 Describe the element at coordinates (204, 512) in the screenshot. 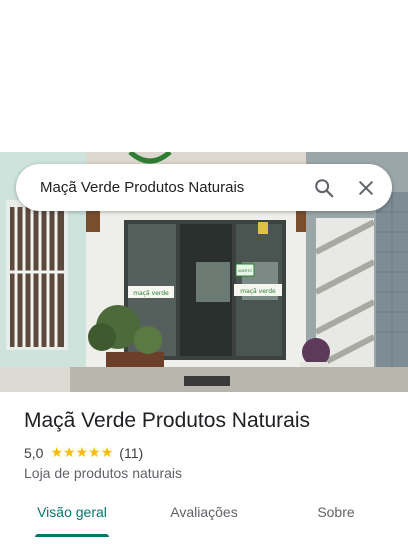

I see `tab-reviews: Avaliações` at that location.